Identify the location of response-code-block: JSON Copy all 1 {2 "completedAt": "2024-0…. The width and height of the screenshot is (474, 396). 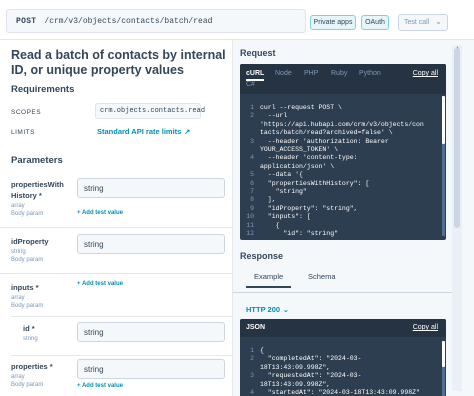
(343, 357).